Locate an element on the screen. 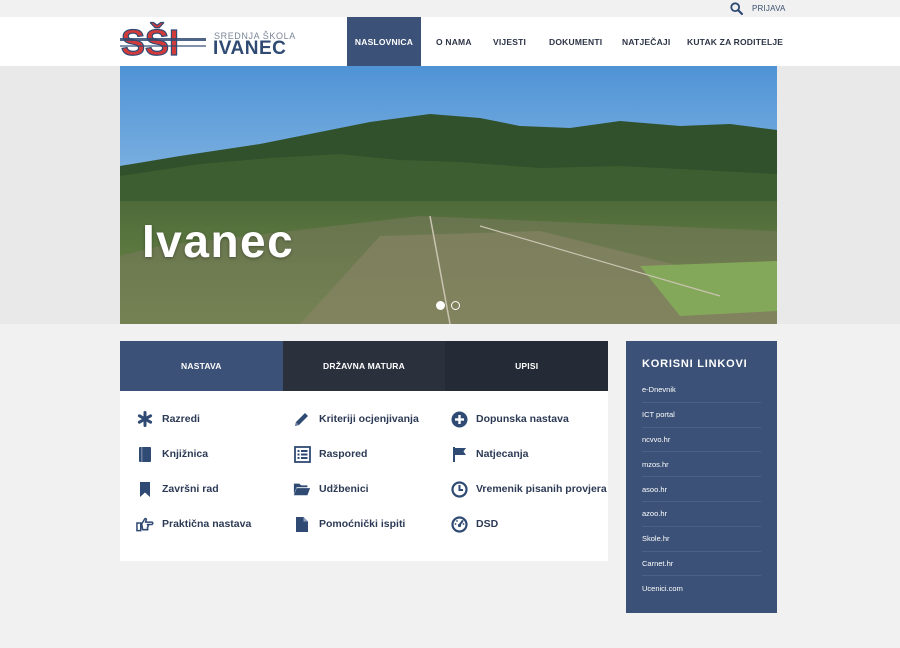 The height and width of the screenshot is (648, 900). link-udzbenici: Udžbenici is located at coordinates (331, 489).